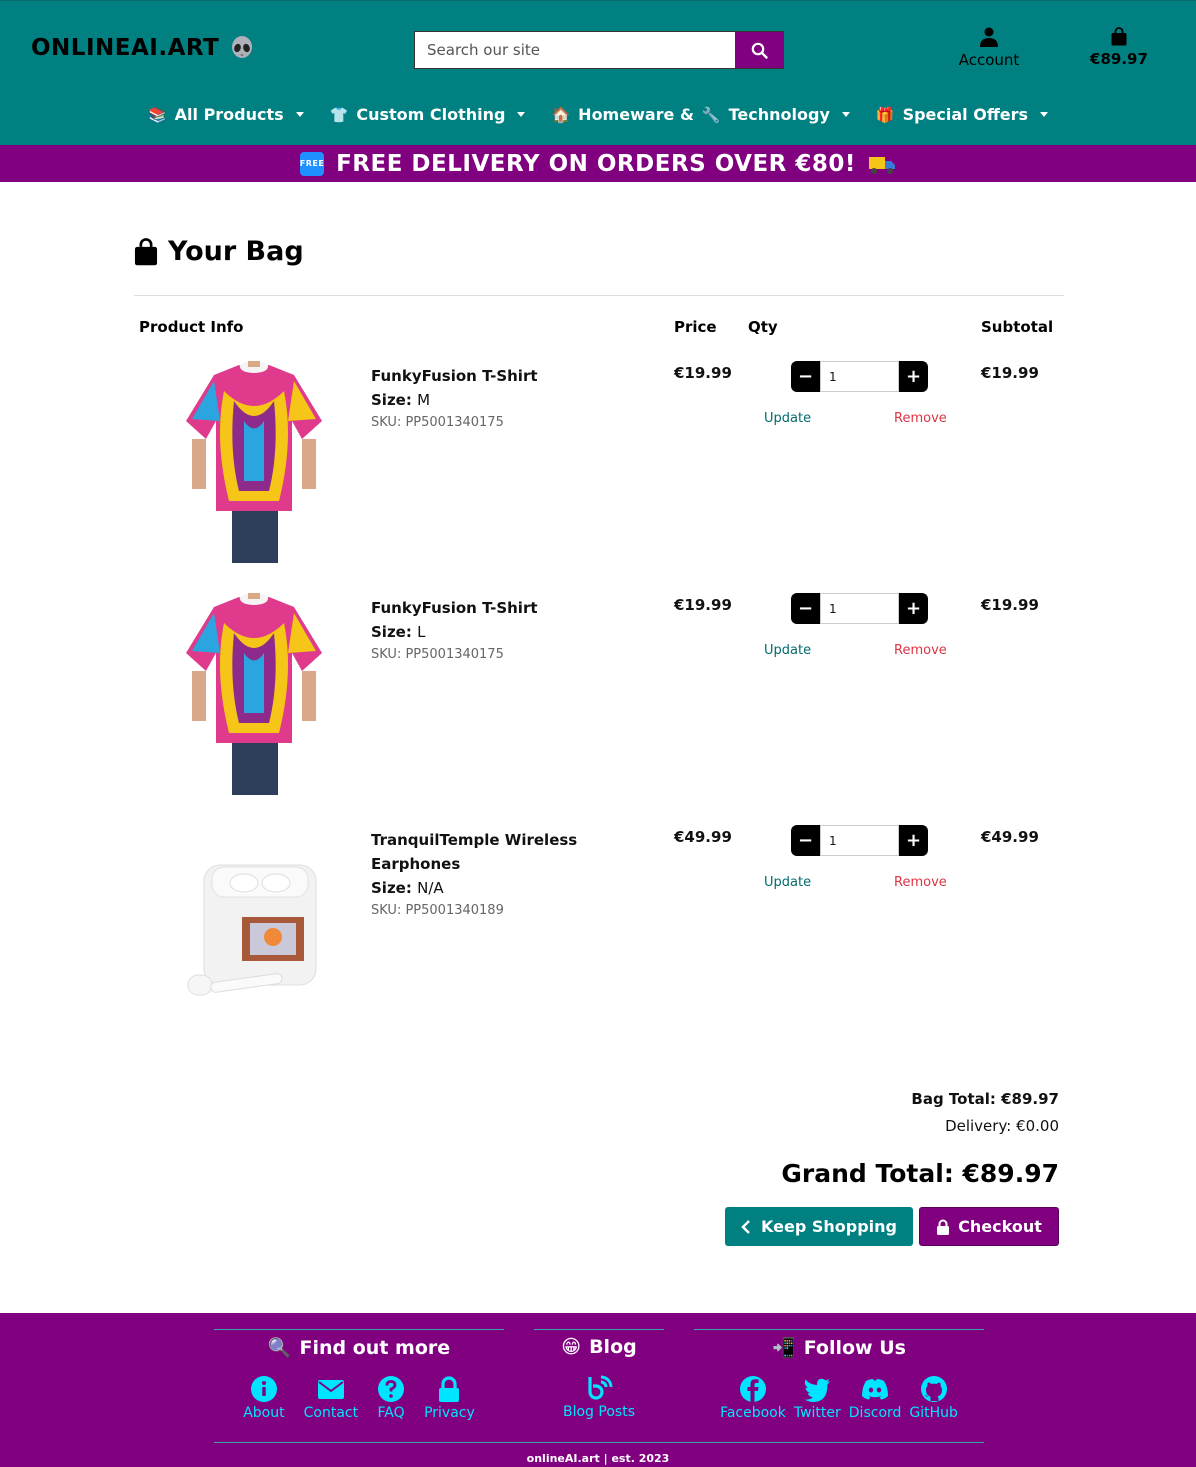 The image size is (1196, 1467). I want to click on nav-label: Technology, so click(779, 114).